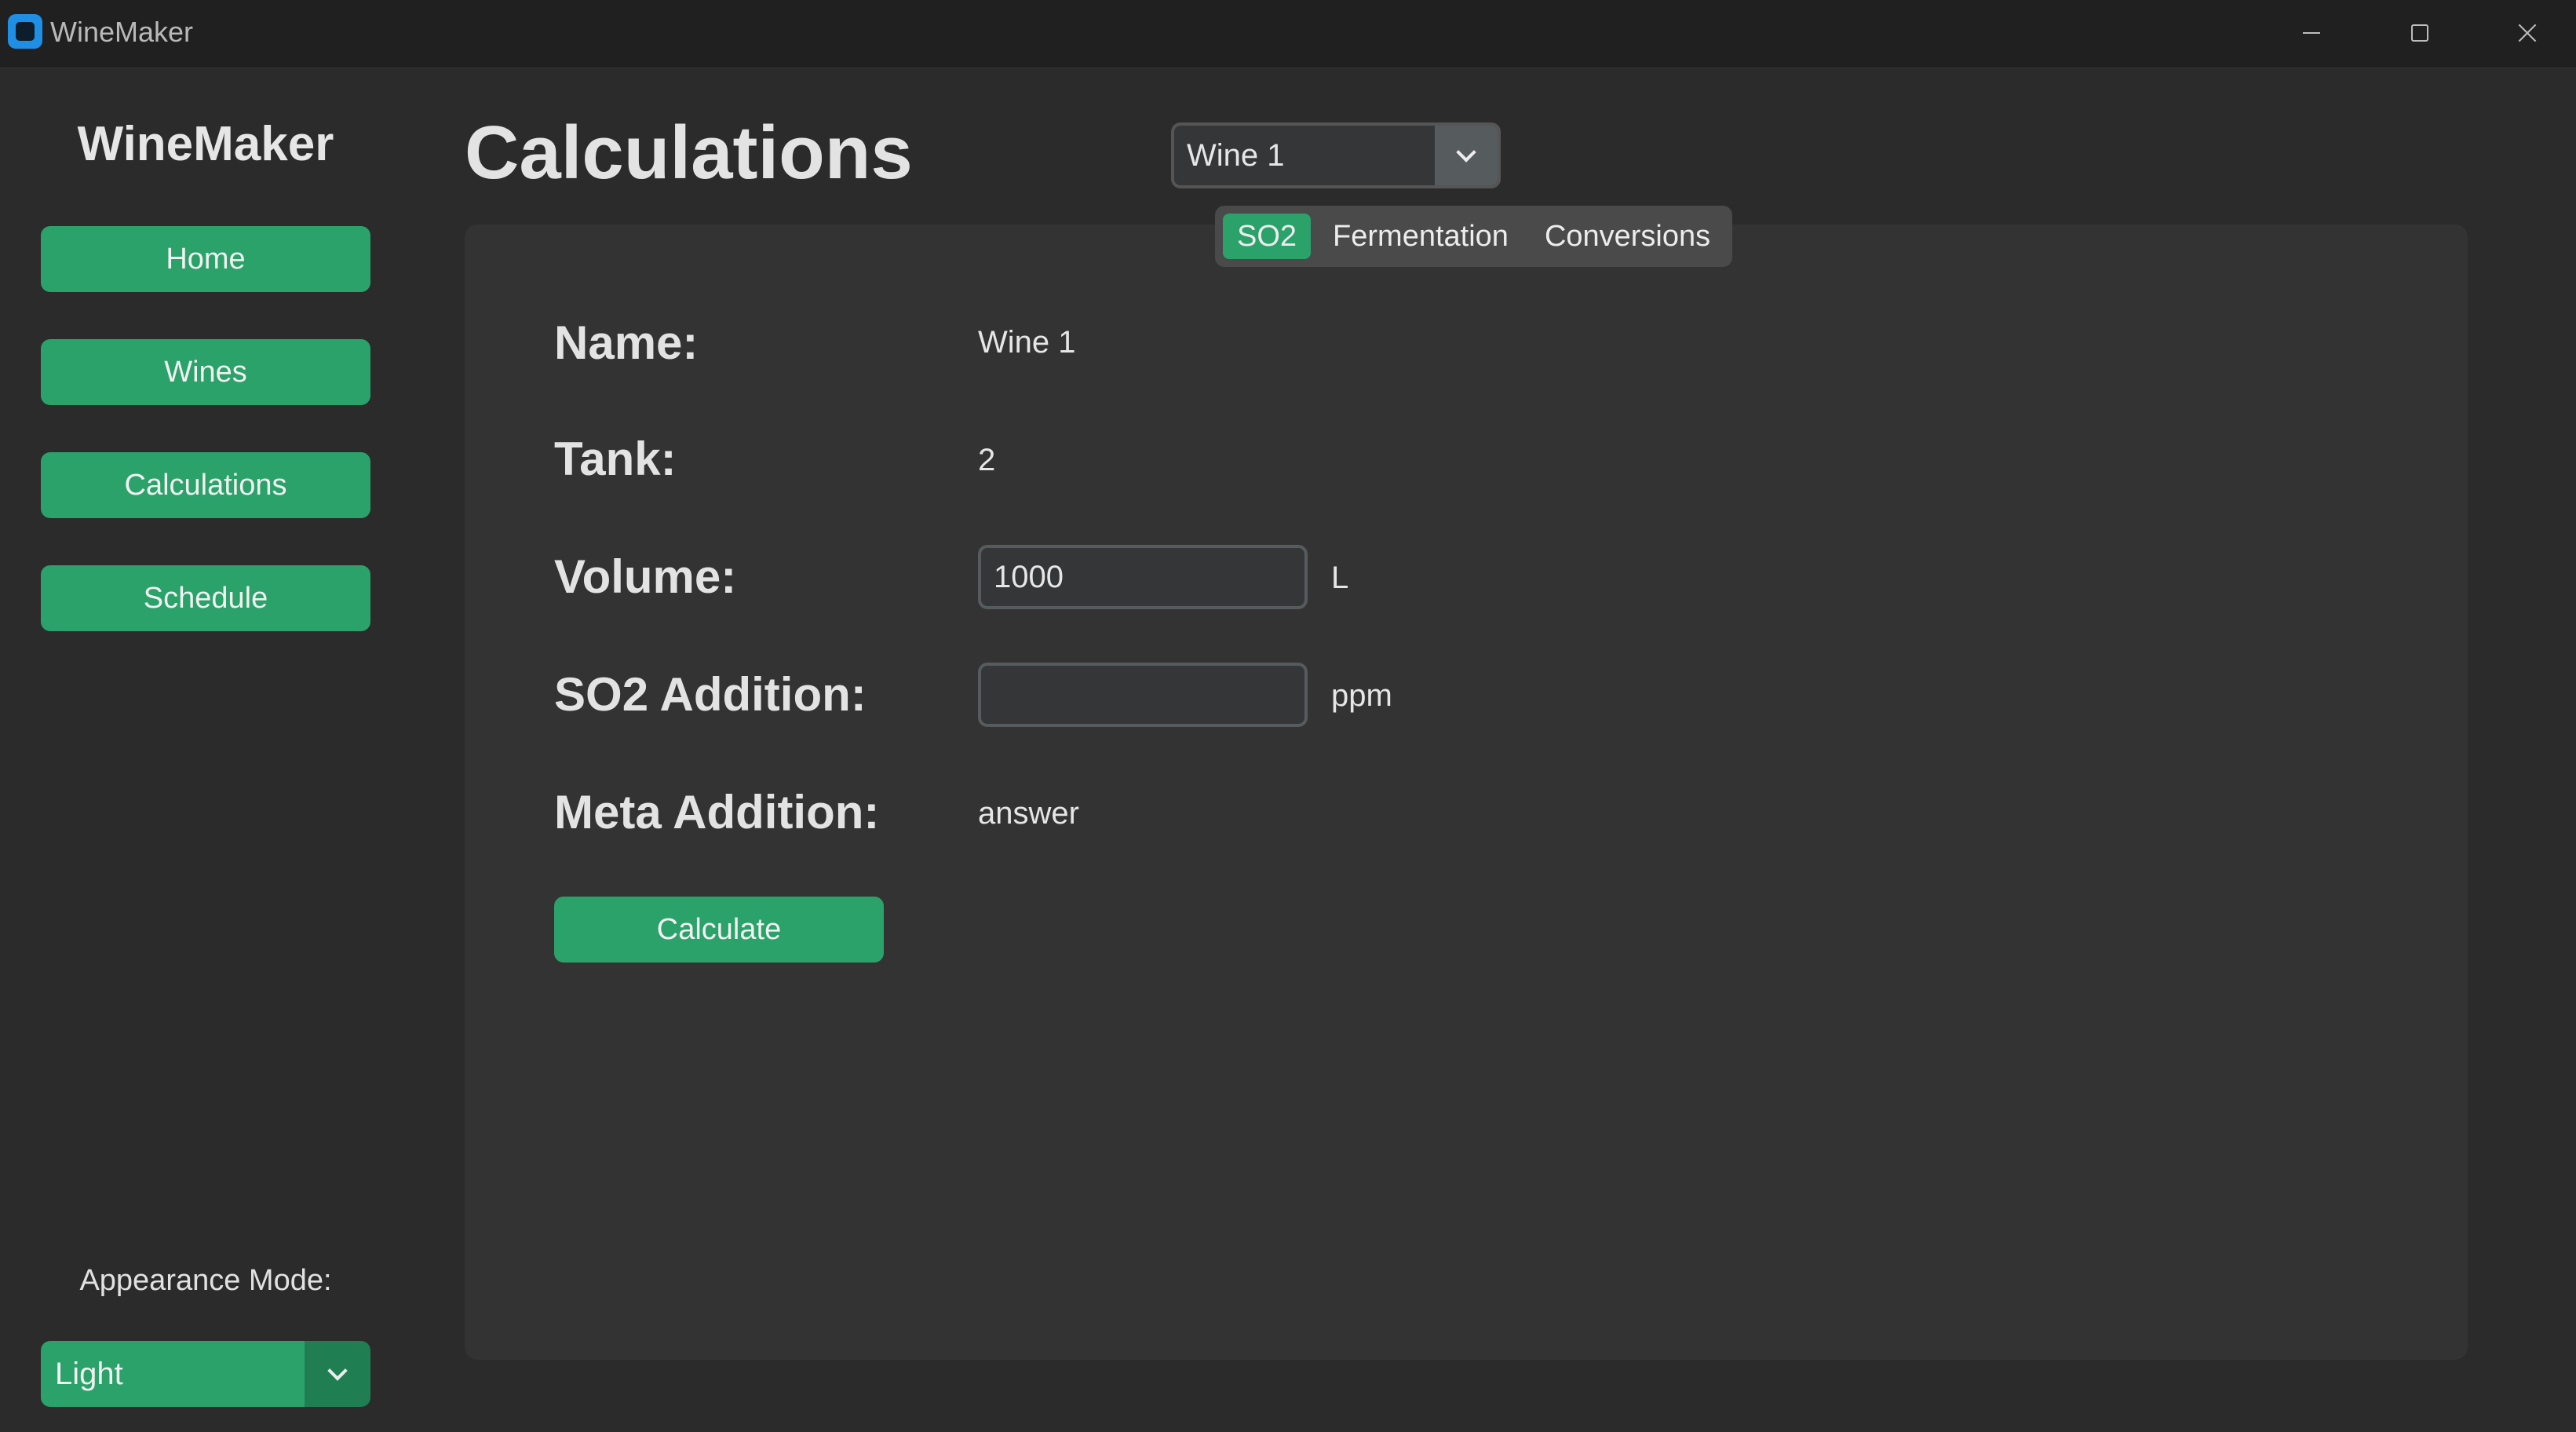 Image resolution: width=2576 pixels, height=1432 pixels. I want to click on so2-addition-label: SO2 Addition:, so click(710, 694).